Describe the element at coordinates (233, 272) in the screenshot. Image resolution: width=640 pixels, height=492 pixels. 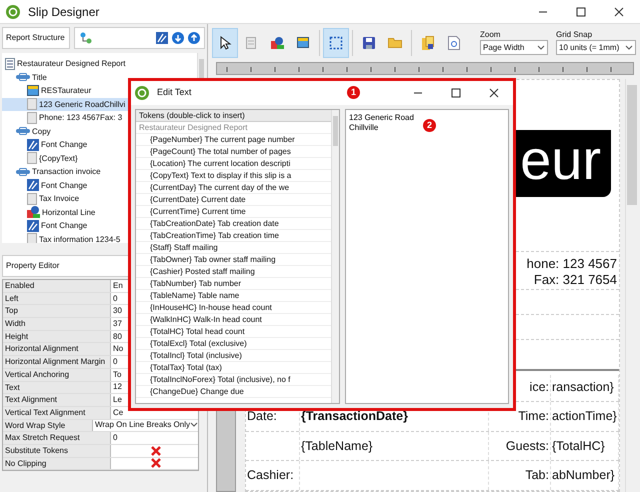
I see `token-item: {Cashier} Posted staff mailing` at that location.